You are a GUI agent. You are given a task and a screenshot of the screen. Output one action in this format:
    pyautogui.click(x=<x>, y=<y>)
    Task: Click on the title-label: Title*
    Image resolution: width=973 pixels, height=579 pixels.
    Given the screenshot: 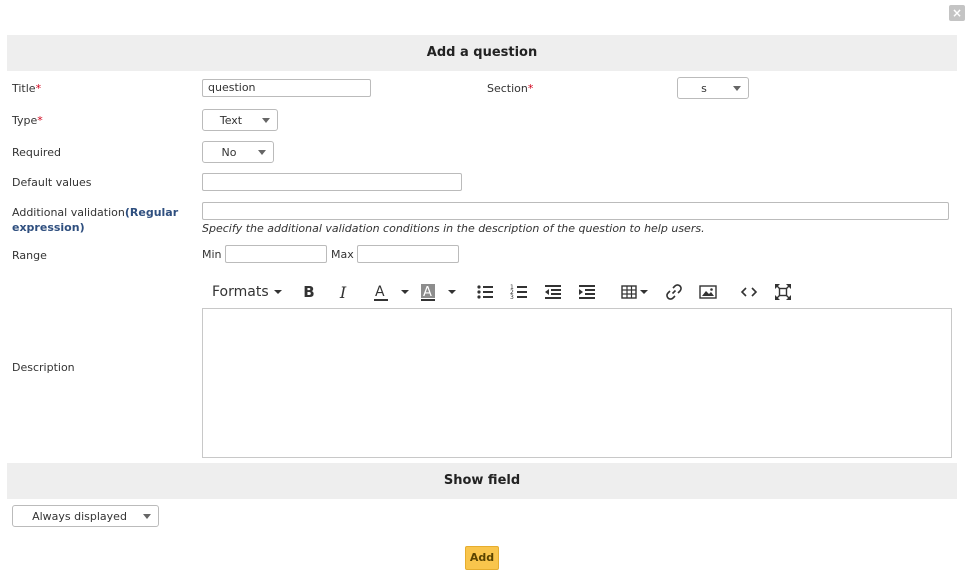 What is the action you would take?
    pyautogui.click(x=26, y=88)
    